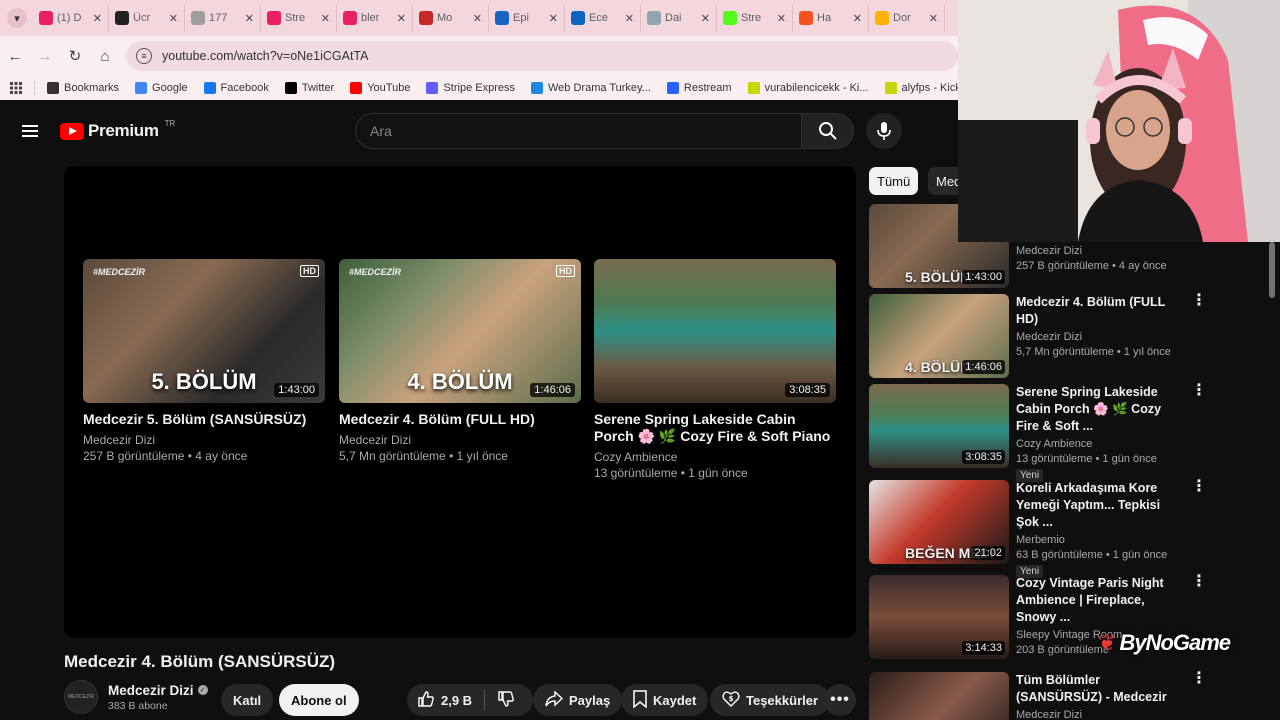 This screenshot has width=1280, height=720. I want to click on chip-all: Tümü, so click(894, 181).